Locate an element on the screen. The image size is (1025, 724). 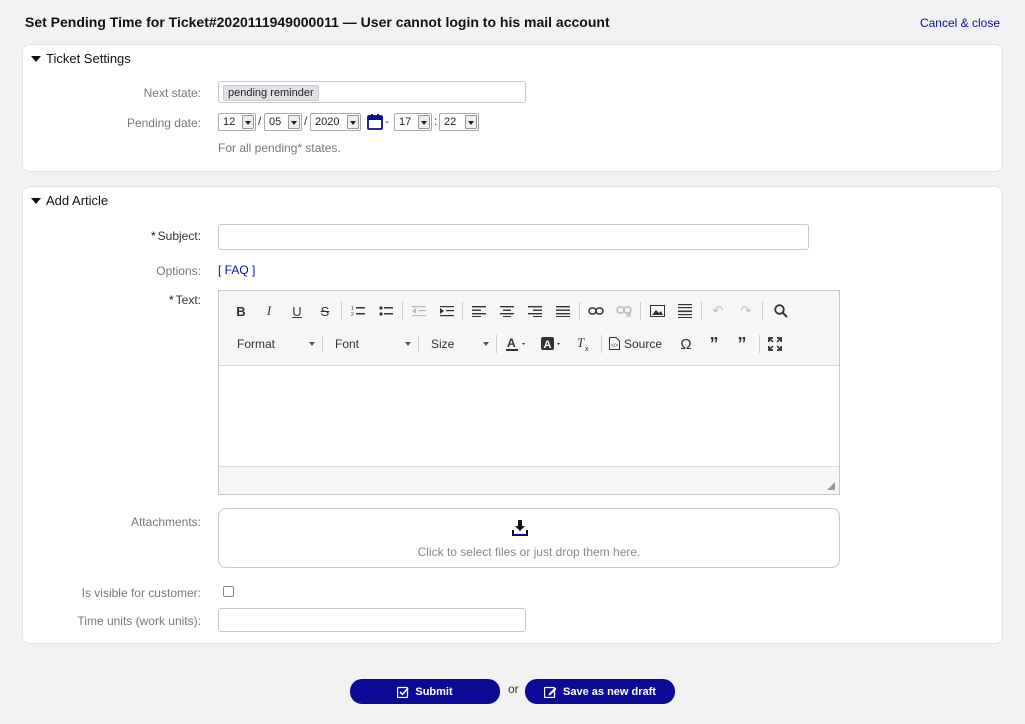
strikethrough-icon: S is located at coordinates (325, 311).